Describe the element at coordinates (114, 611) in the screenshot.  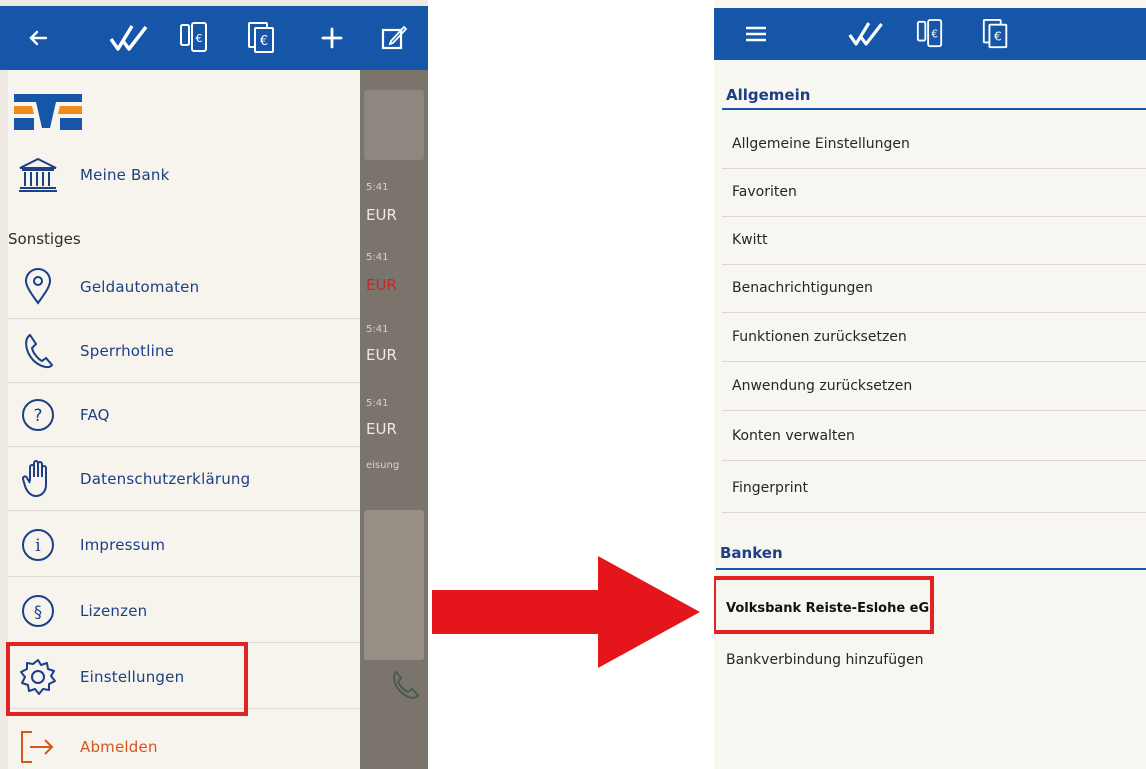
I see `drawer-item-label: Lizenzen` at that location.